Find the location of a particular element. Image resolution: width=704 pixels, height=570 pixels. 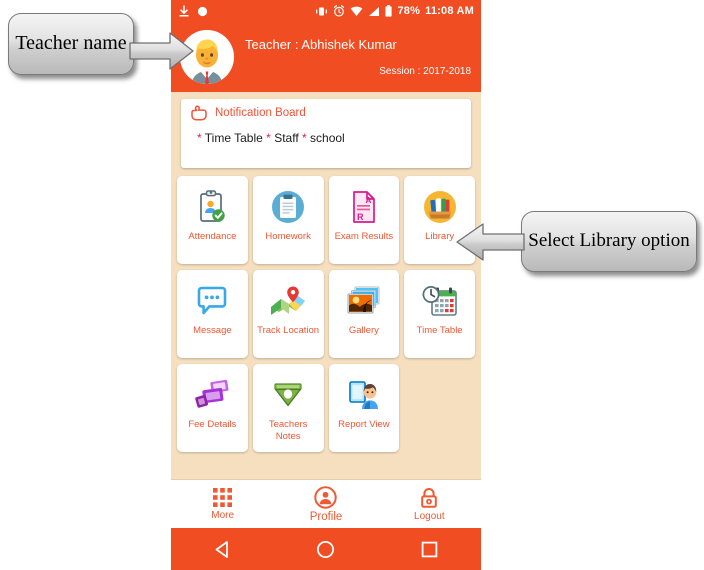

photo-stack-icon is located at coordinates (364, 301).